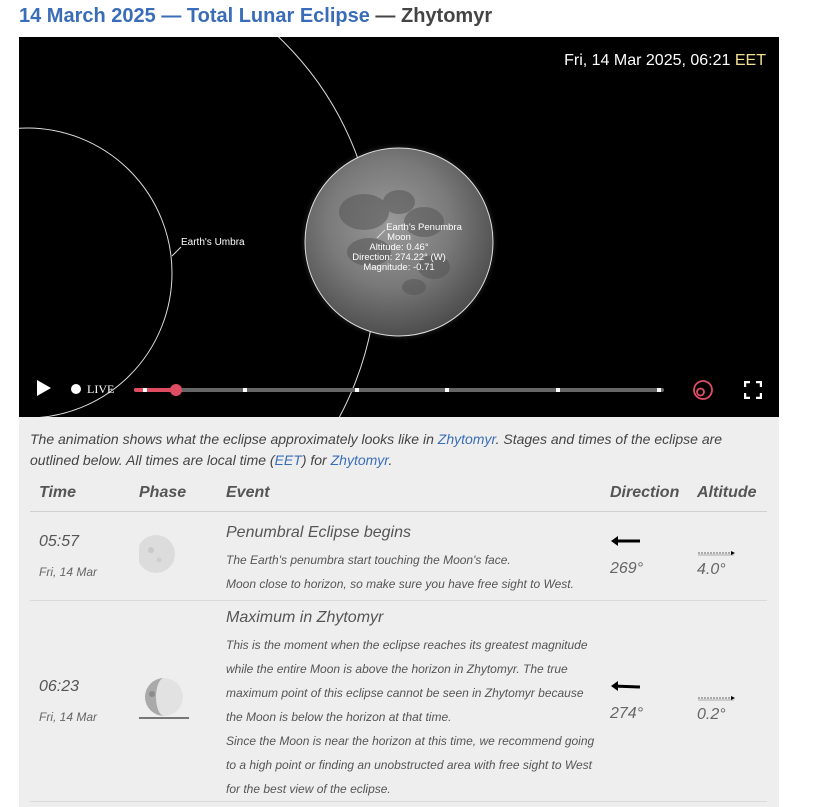 This screenshot has height=807, width=819. I want to click on event-title: Penumbral Eclipse begins, so click(318, 532).